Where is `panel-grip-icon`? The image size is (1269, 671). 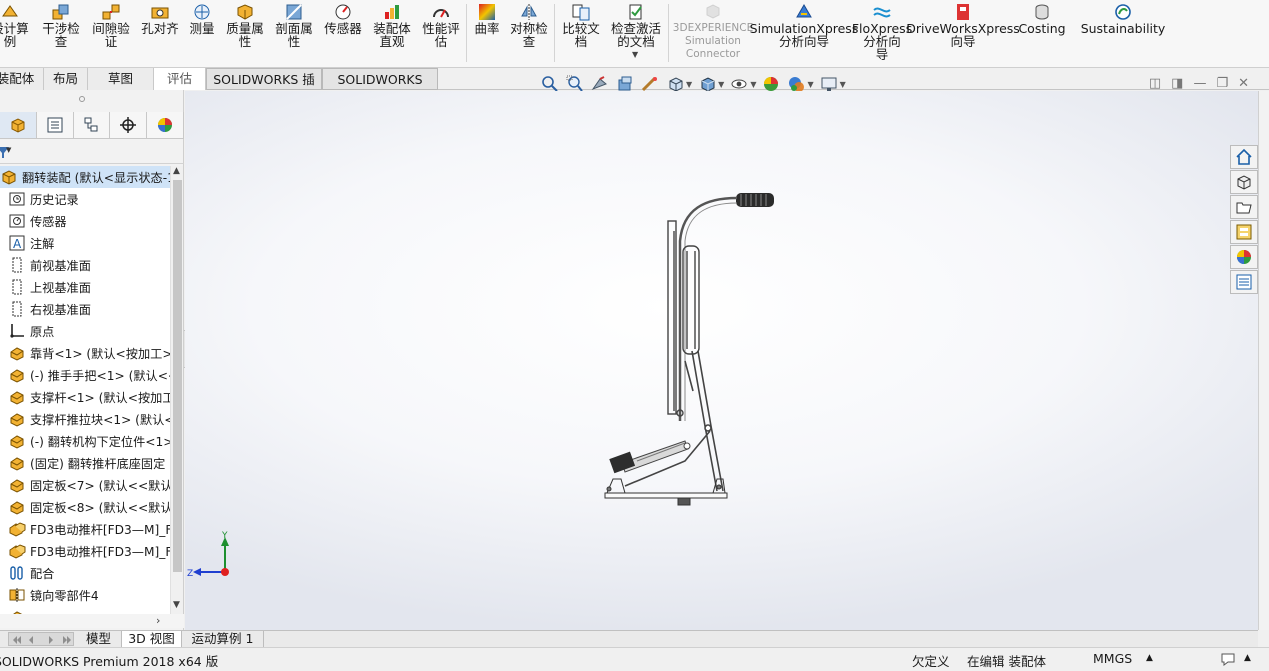
panel-grip-icon is located at coordinates (82, 99).